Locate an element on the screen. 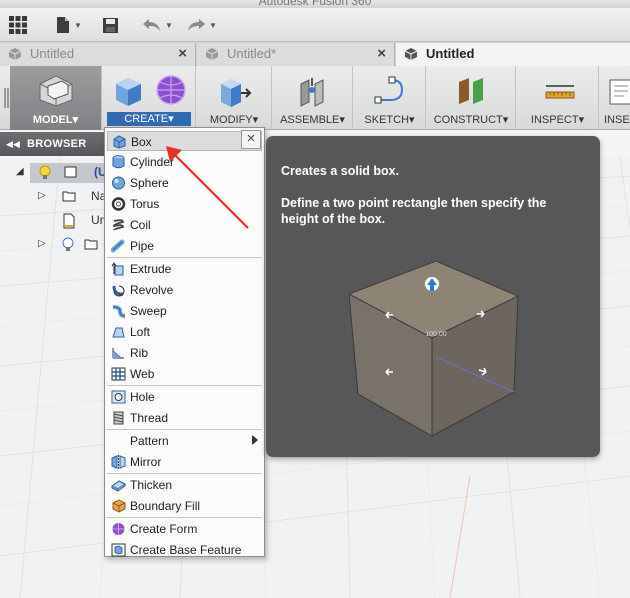 This screenshot has width=630, height=598. redo-button: ▼ is located at coordinates (201, 25).